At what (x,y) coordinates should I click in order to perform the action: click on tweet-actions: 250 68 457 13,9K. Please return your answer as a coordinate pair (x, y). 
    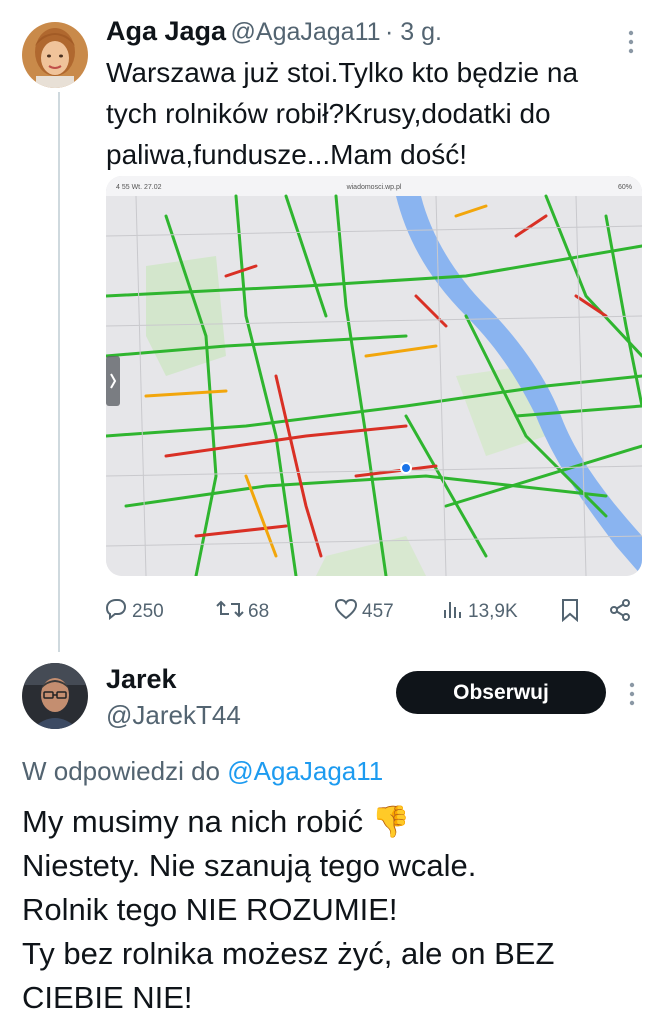
    Looking at the image, I should click on (374, 612).